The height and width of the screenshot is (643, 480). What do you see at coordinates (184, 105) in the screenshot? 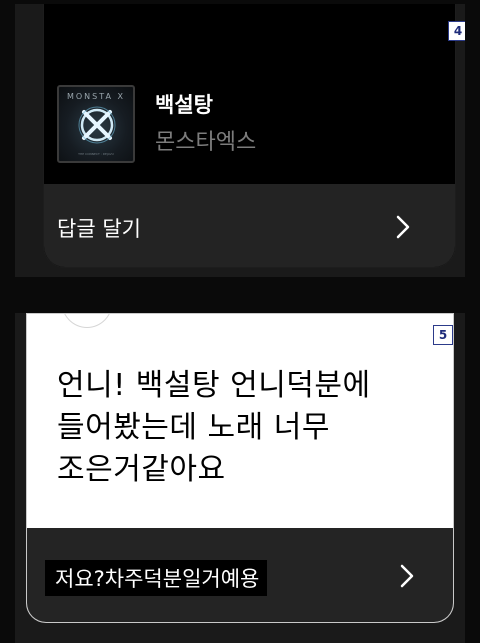
I see `song-title: 백설탕` at bounding box center [184, 105].